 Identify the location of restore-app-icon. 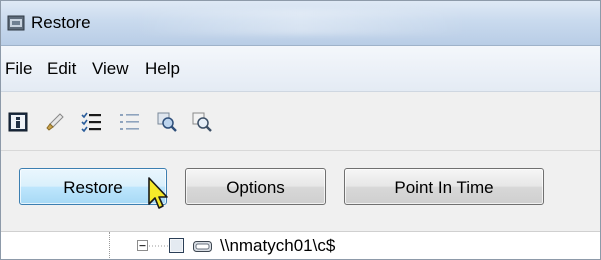
(16, 23).